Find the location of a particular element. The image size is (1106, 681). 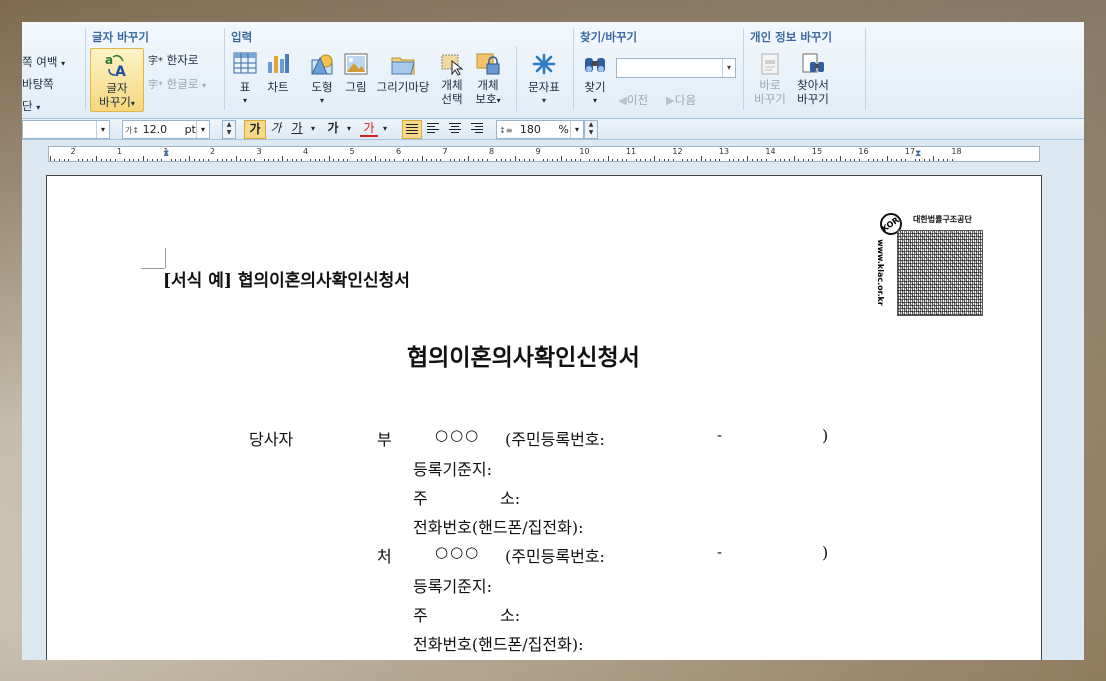

chart-button: 차트 is located at coordinates (278, 73).